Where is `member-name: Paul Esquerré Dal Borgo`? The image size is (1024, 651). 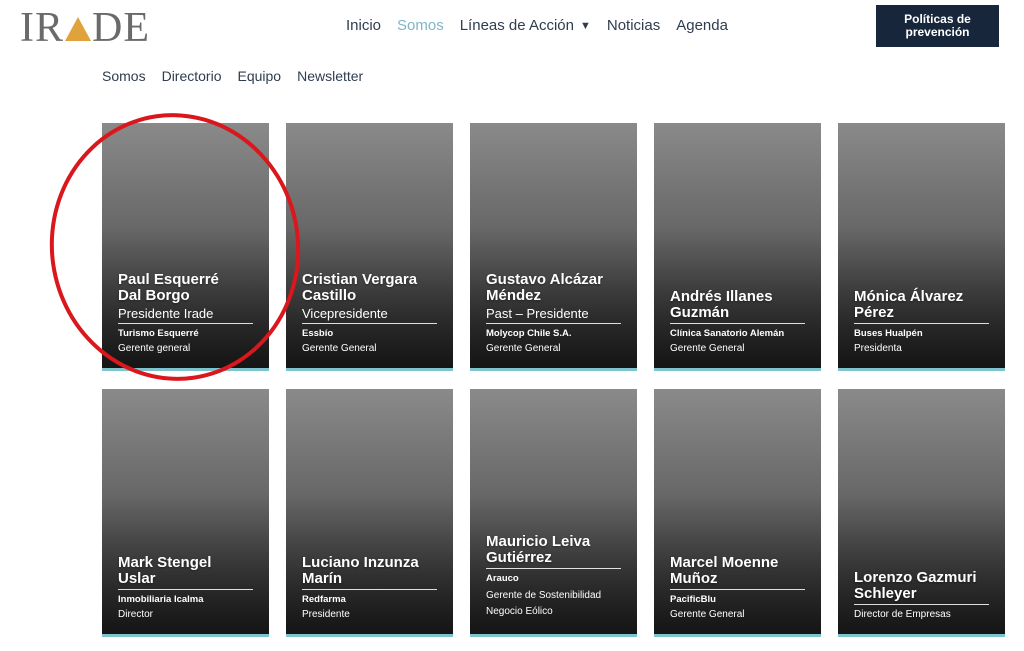 member-name: Paul Esquerré Dal Borgo is located at coordinates (168, 287).